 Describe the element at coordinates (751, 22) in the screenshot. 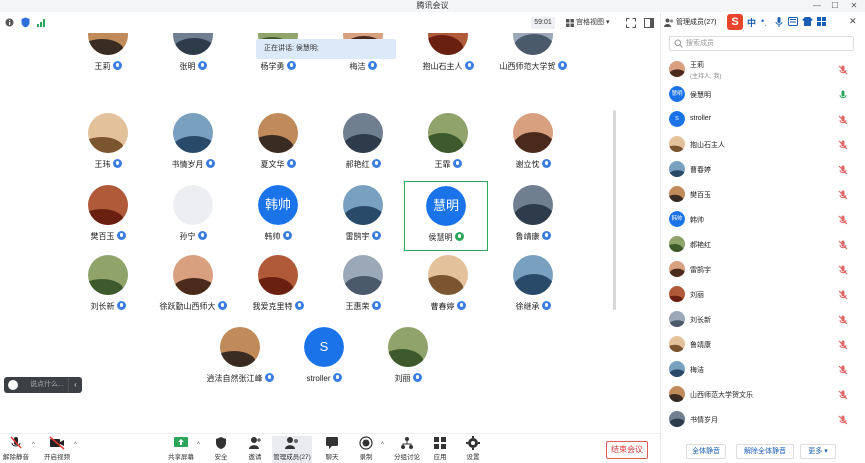

I see `ime-chinese-icon: 中` at that location.